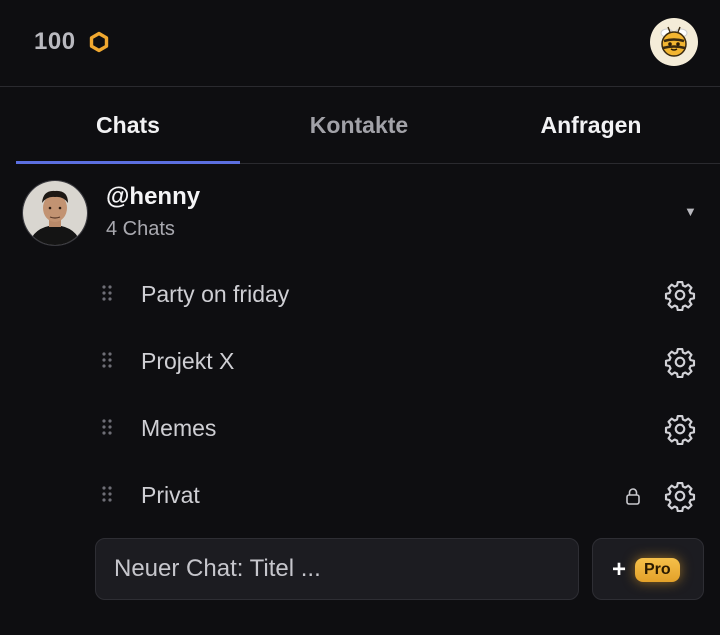  Describe the element at coordinates (400, 429) in the screenshot. I see `chat-item: Memes` at that location.